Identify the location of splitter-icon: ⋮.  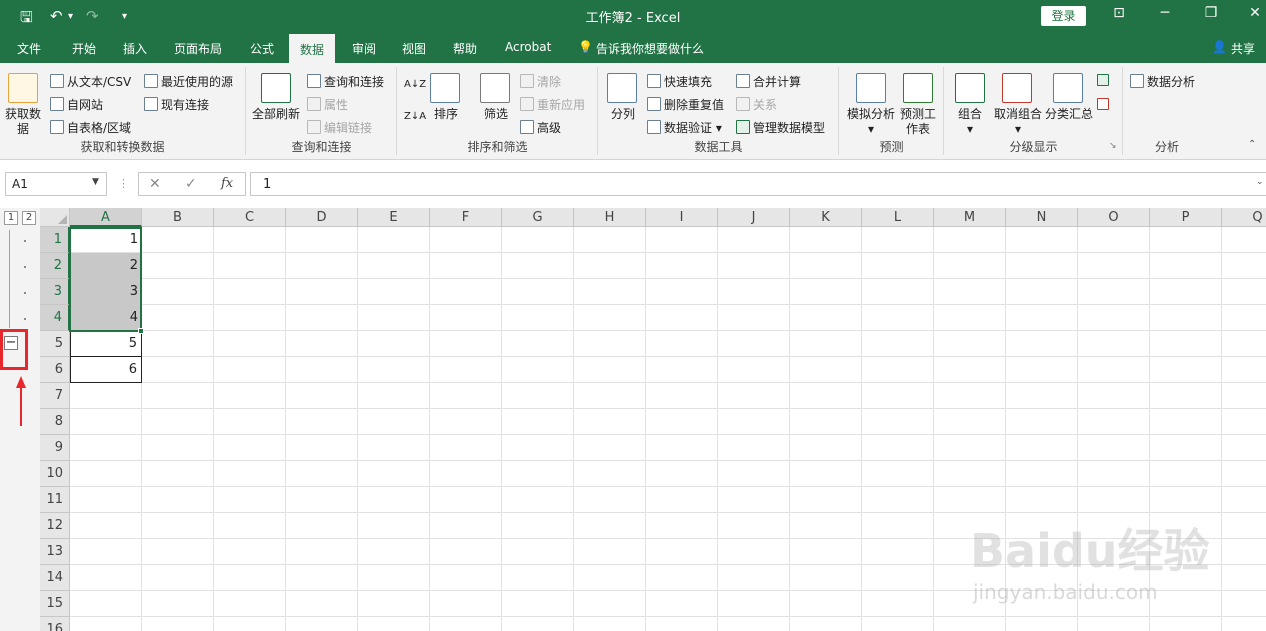
(123, 183).